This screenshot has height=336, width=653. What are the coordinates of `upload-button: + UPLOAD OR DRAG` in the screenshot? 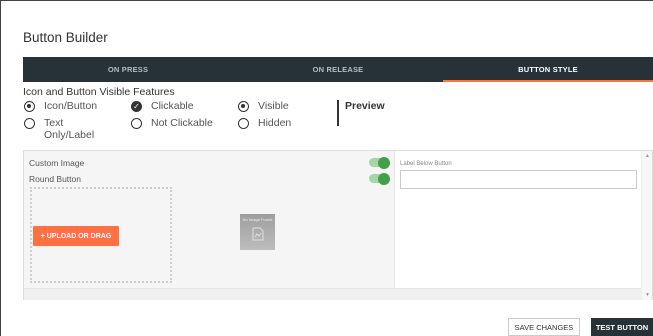 It's located at (76, 236).